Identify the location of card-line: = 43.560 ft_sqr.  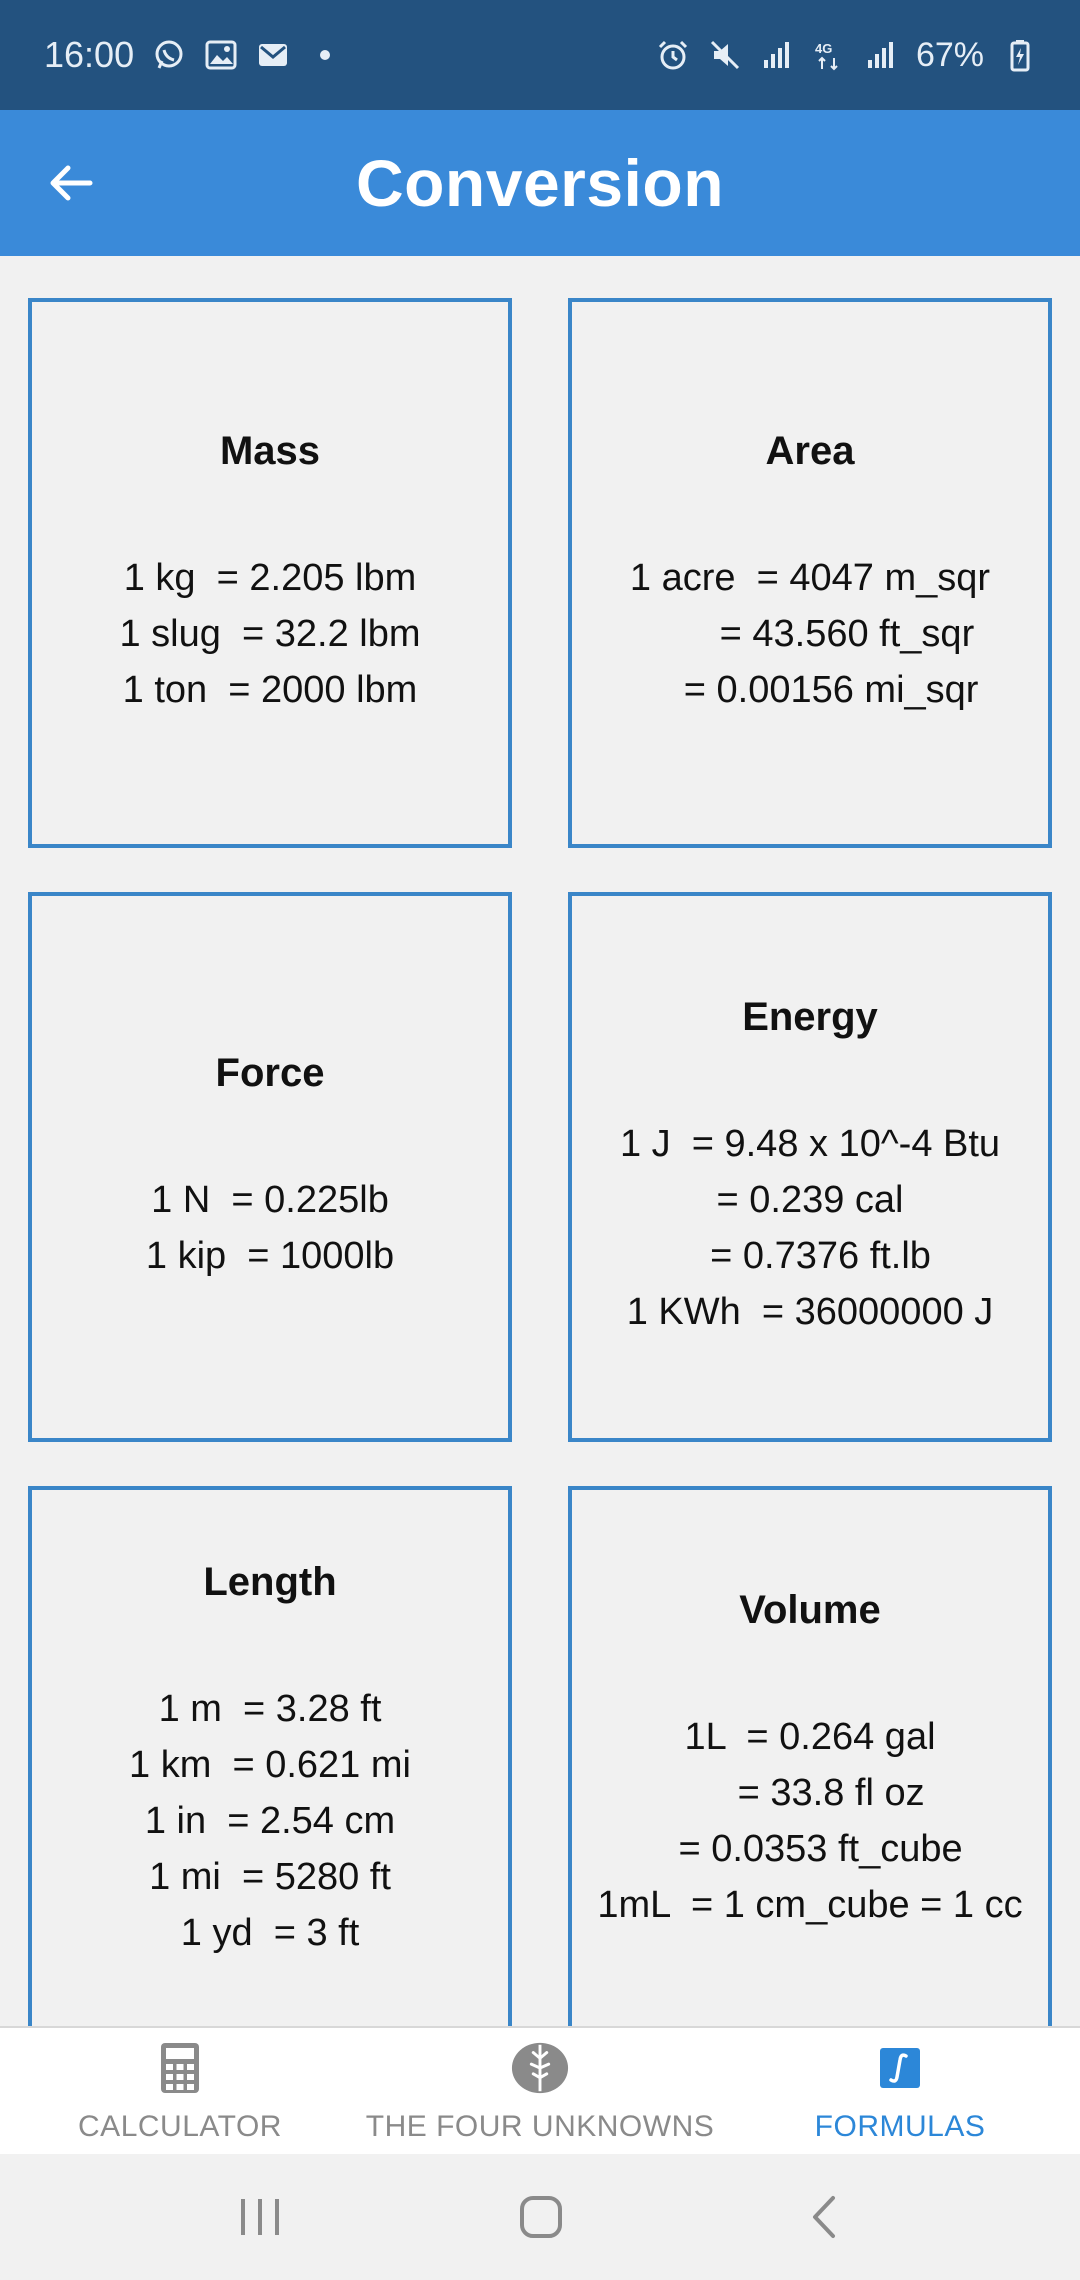
(810, 633).